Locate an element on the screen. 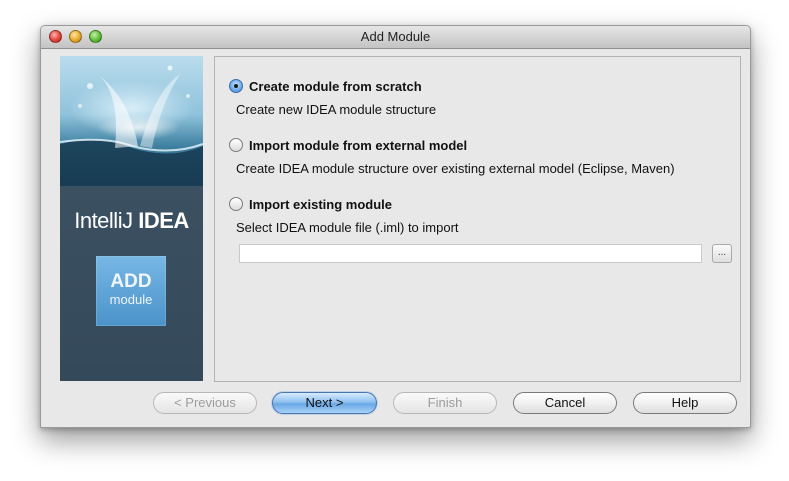 The height and width of the screenshot is (481, 789). add-module-badge: ADD module is located at coordinates (131, 291).